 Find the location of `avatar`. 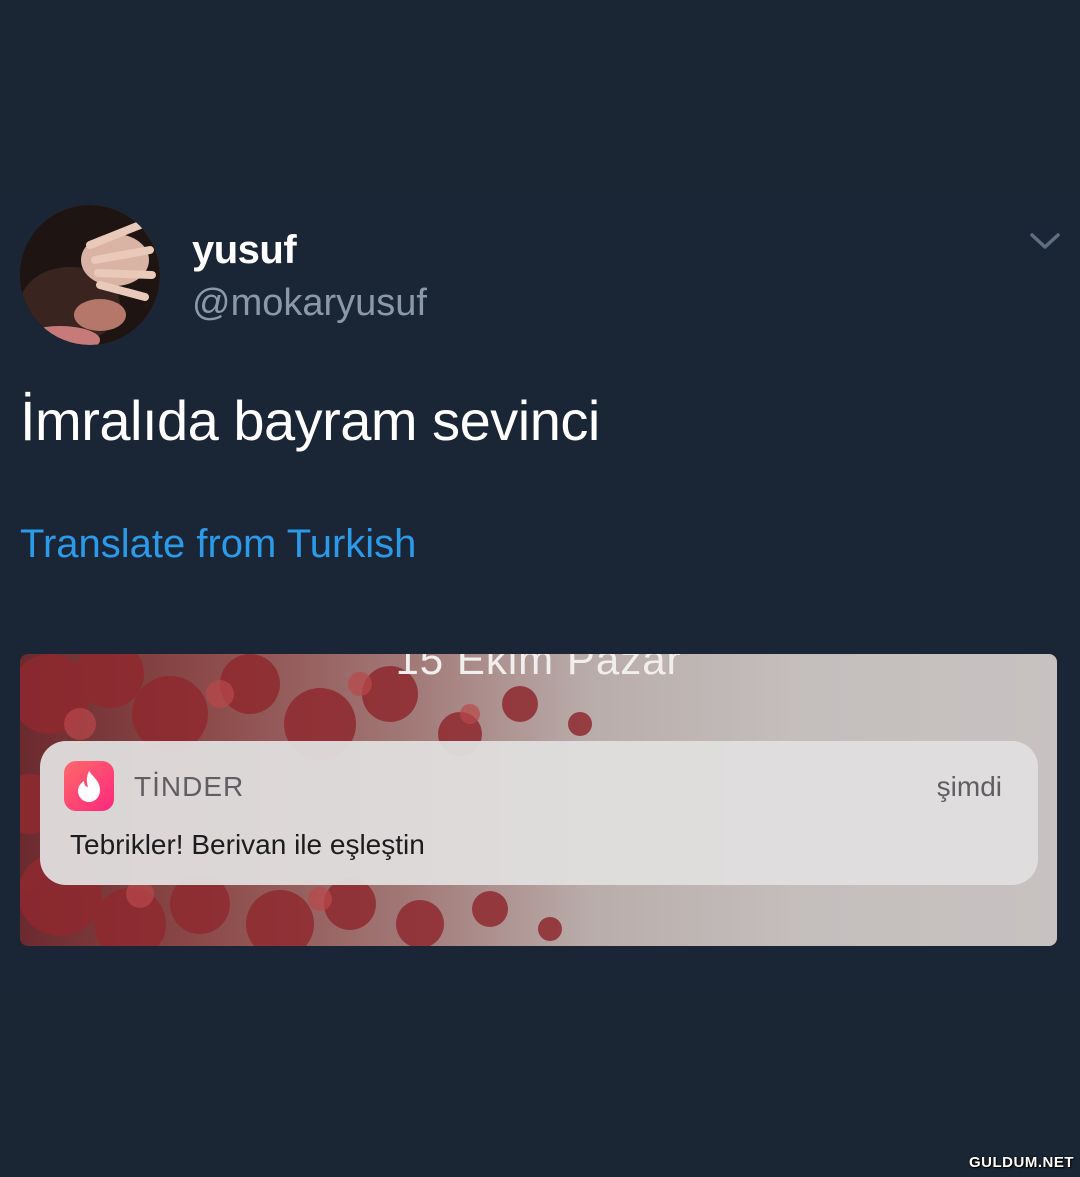

avatar is located at coordinates (90, 275).